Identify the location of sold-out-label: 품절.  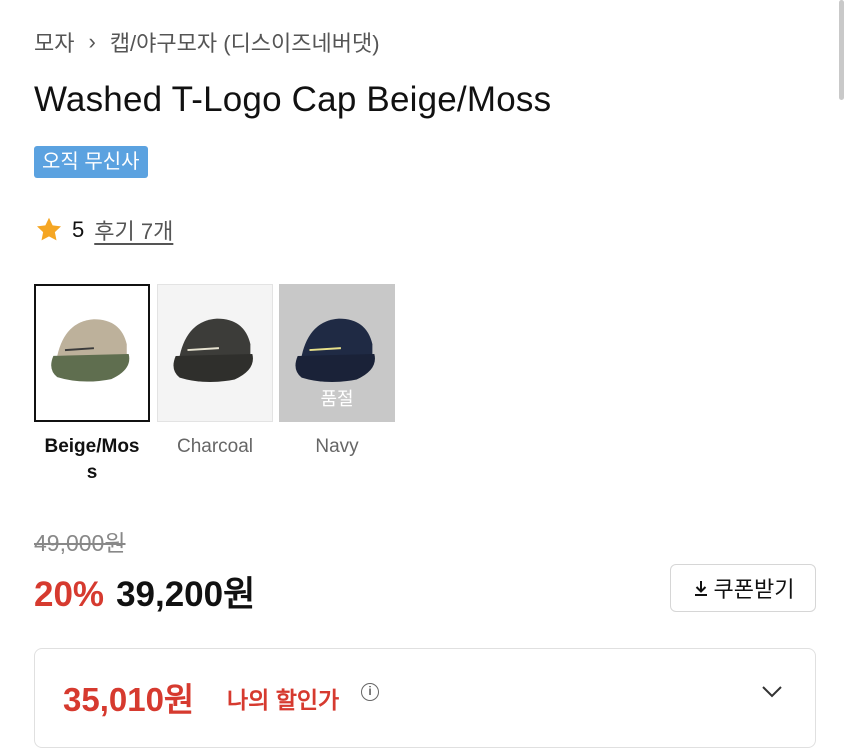
(337, 399).